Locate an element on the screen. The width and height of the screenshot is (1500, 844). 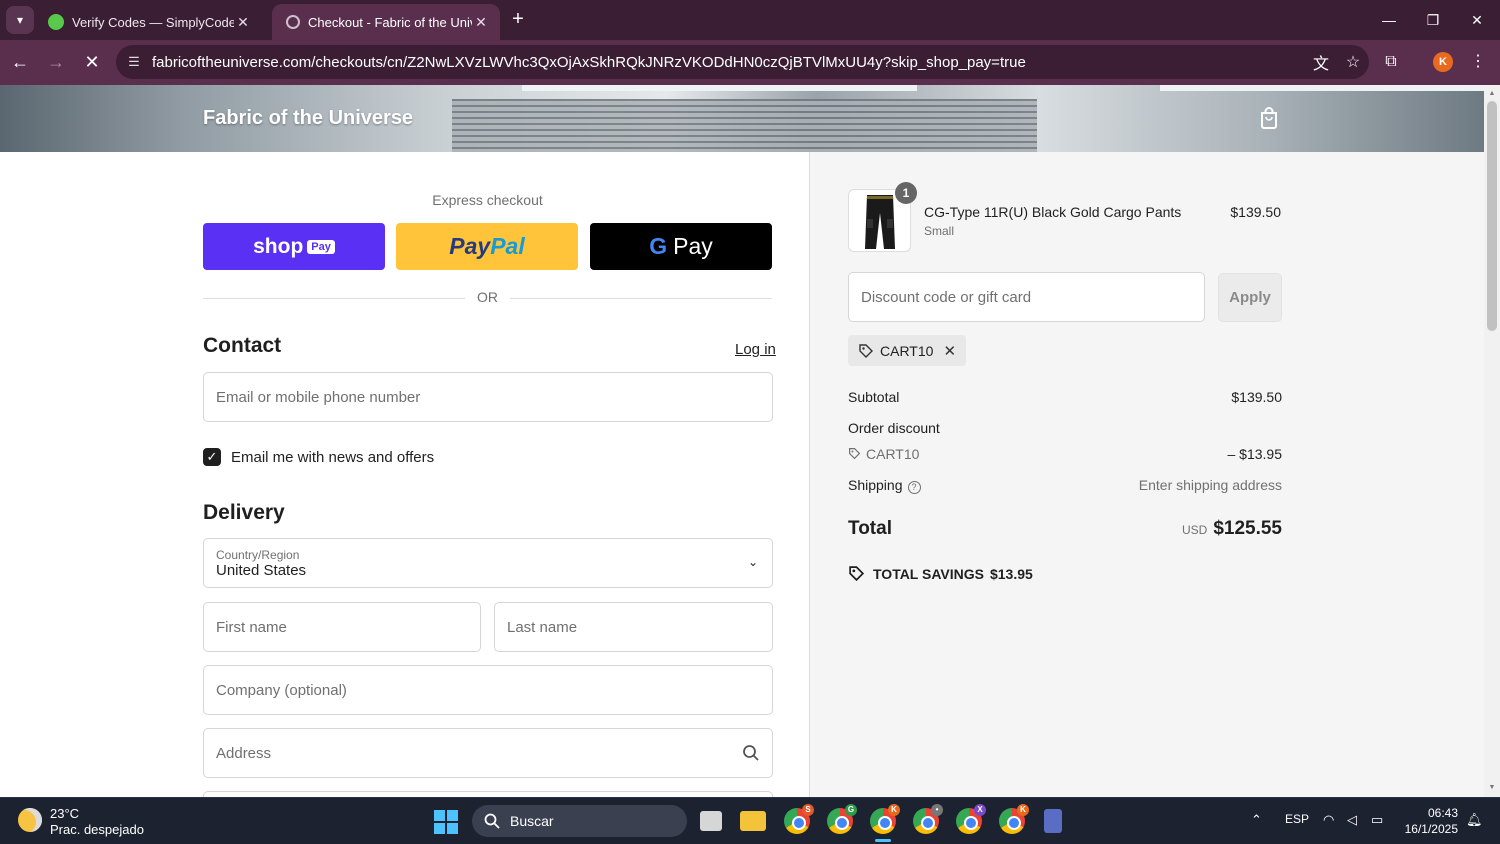
tab-checkout: Checkout - Fabric of the Univers ✕ is located at coordinates (386, 22).